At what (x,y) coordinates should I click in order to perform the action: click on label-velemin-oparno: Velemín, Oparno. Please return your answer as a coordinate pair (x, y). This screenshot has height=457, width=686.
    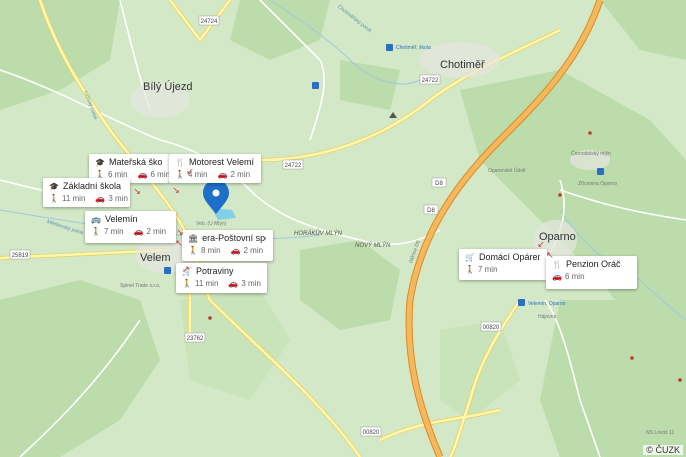
    Looking at the image, I should click on (547, 304).